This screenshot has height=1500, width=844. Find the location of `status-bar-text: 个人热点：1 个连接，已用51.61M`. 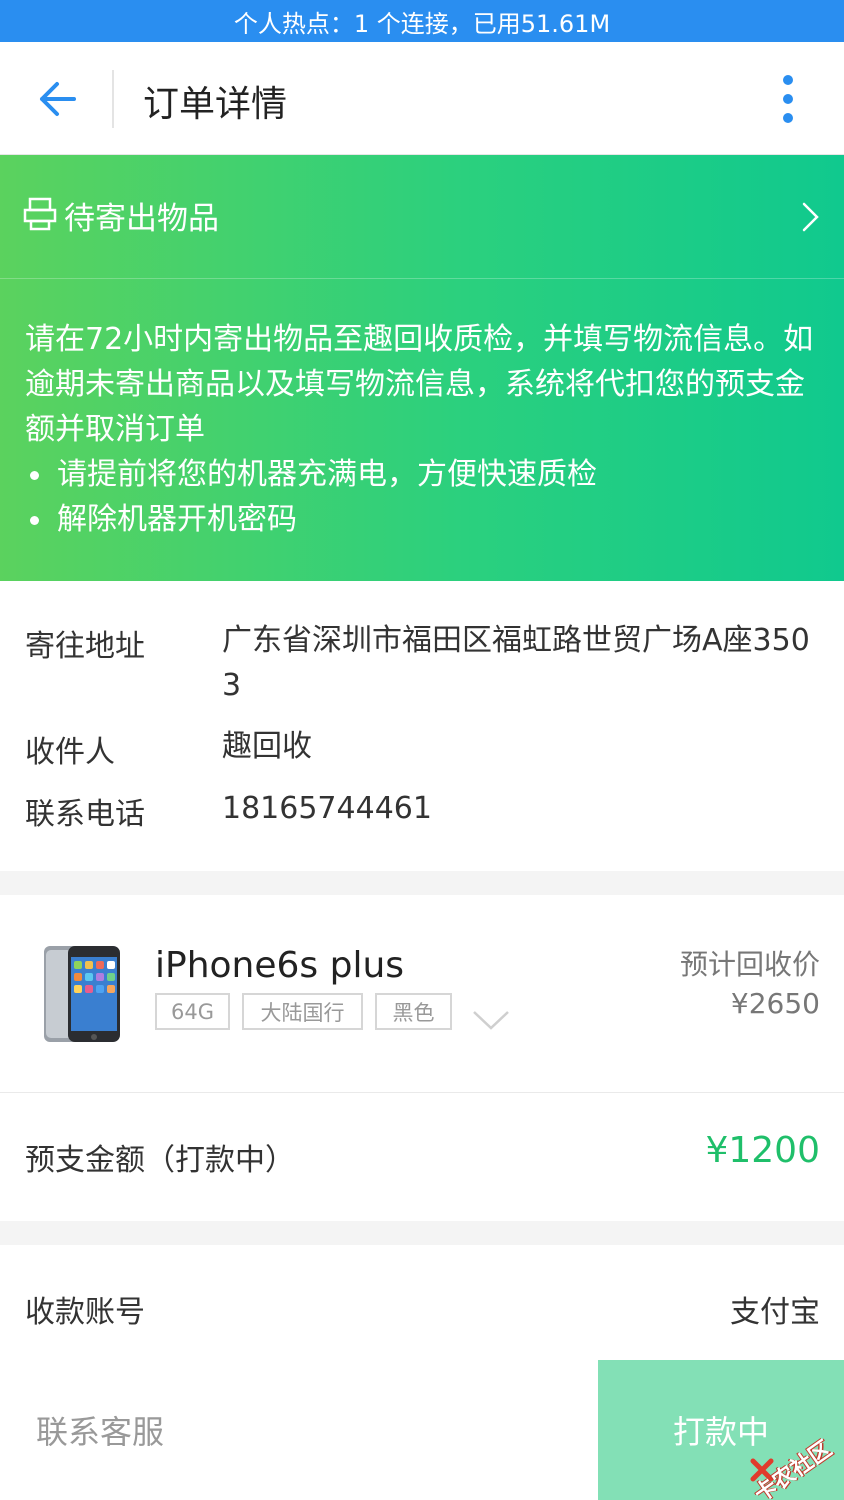

status-bar-text: 个人热点：1 个连接，已用51.61M is located at coordinates (422, 23).